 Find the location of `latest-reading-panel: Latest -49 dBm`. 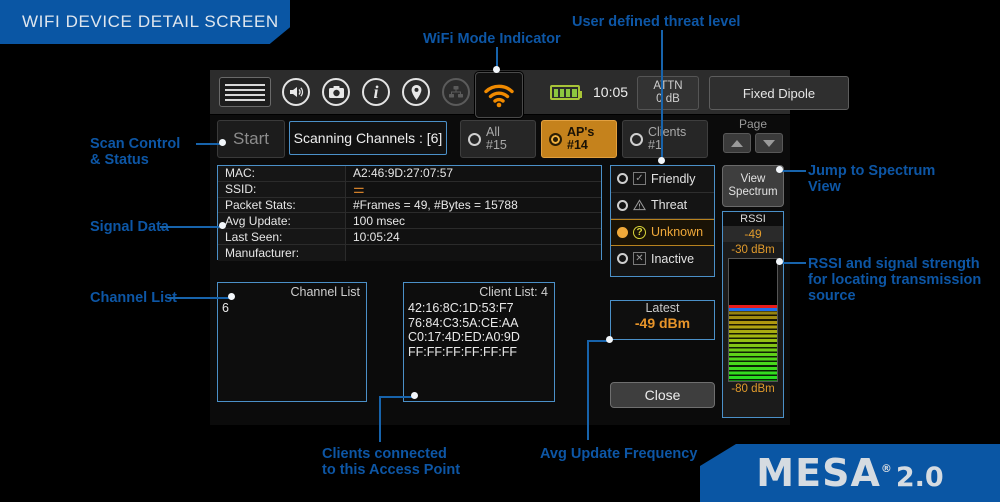

latest-reading-panel: Latest -49 dBm is located at coordinates (662, 320).